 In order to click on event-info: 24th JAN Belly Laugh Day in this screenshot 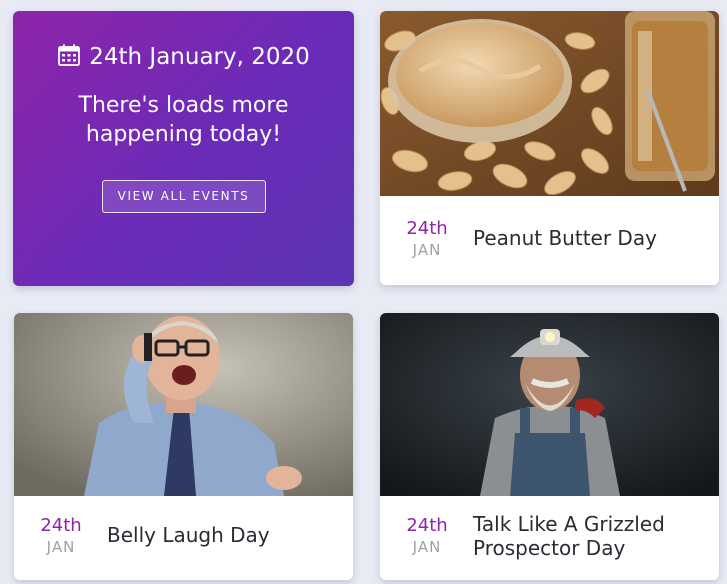, I will do `click(183, 538)`.